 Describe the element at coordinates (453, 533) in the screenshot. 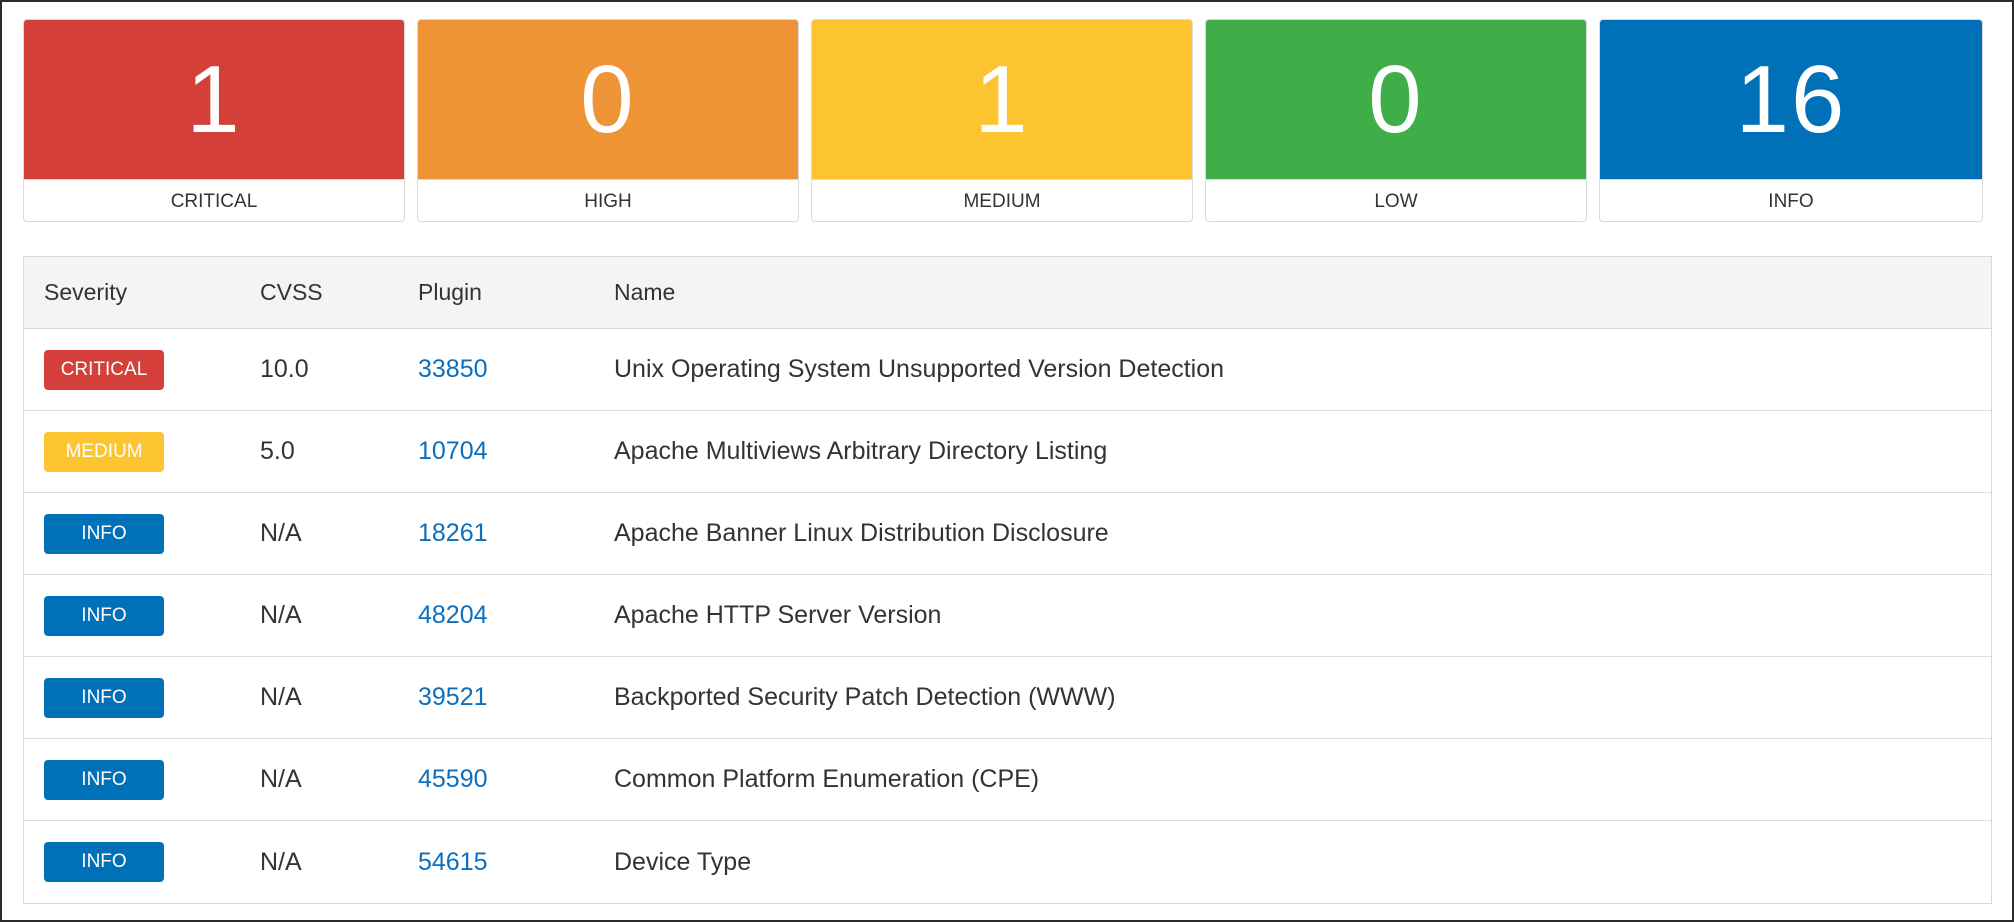

I see `plugin-link: 18261` at that location.